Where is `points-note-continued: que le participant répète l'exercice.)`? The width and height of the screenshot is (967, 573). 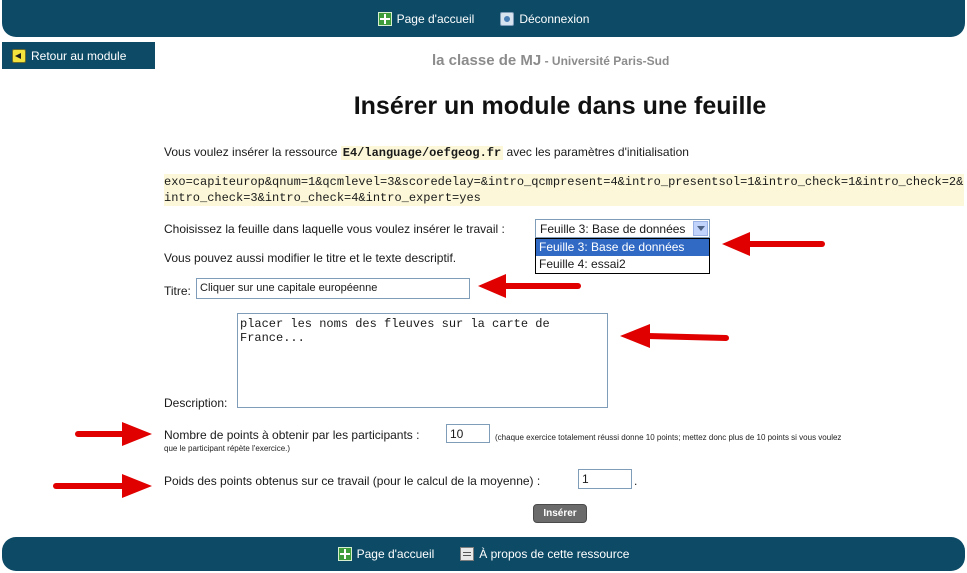
points-note-continued: que le participant répète l'exercice.) is located at coordinates (227, 448).